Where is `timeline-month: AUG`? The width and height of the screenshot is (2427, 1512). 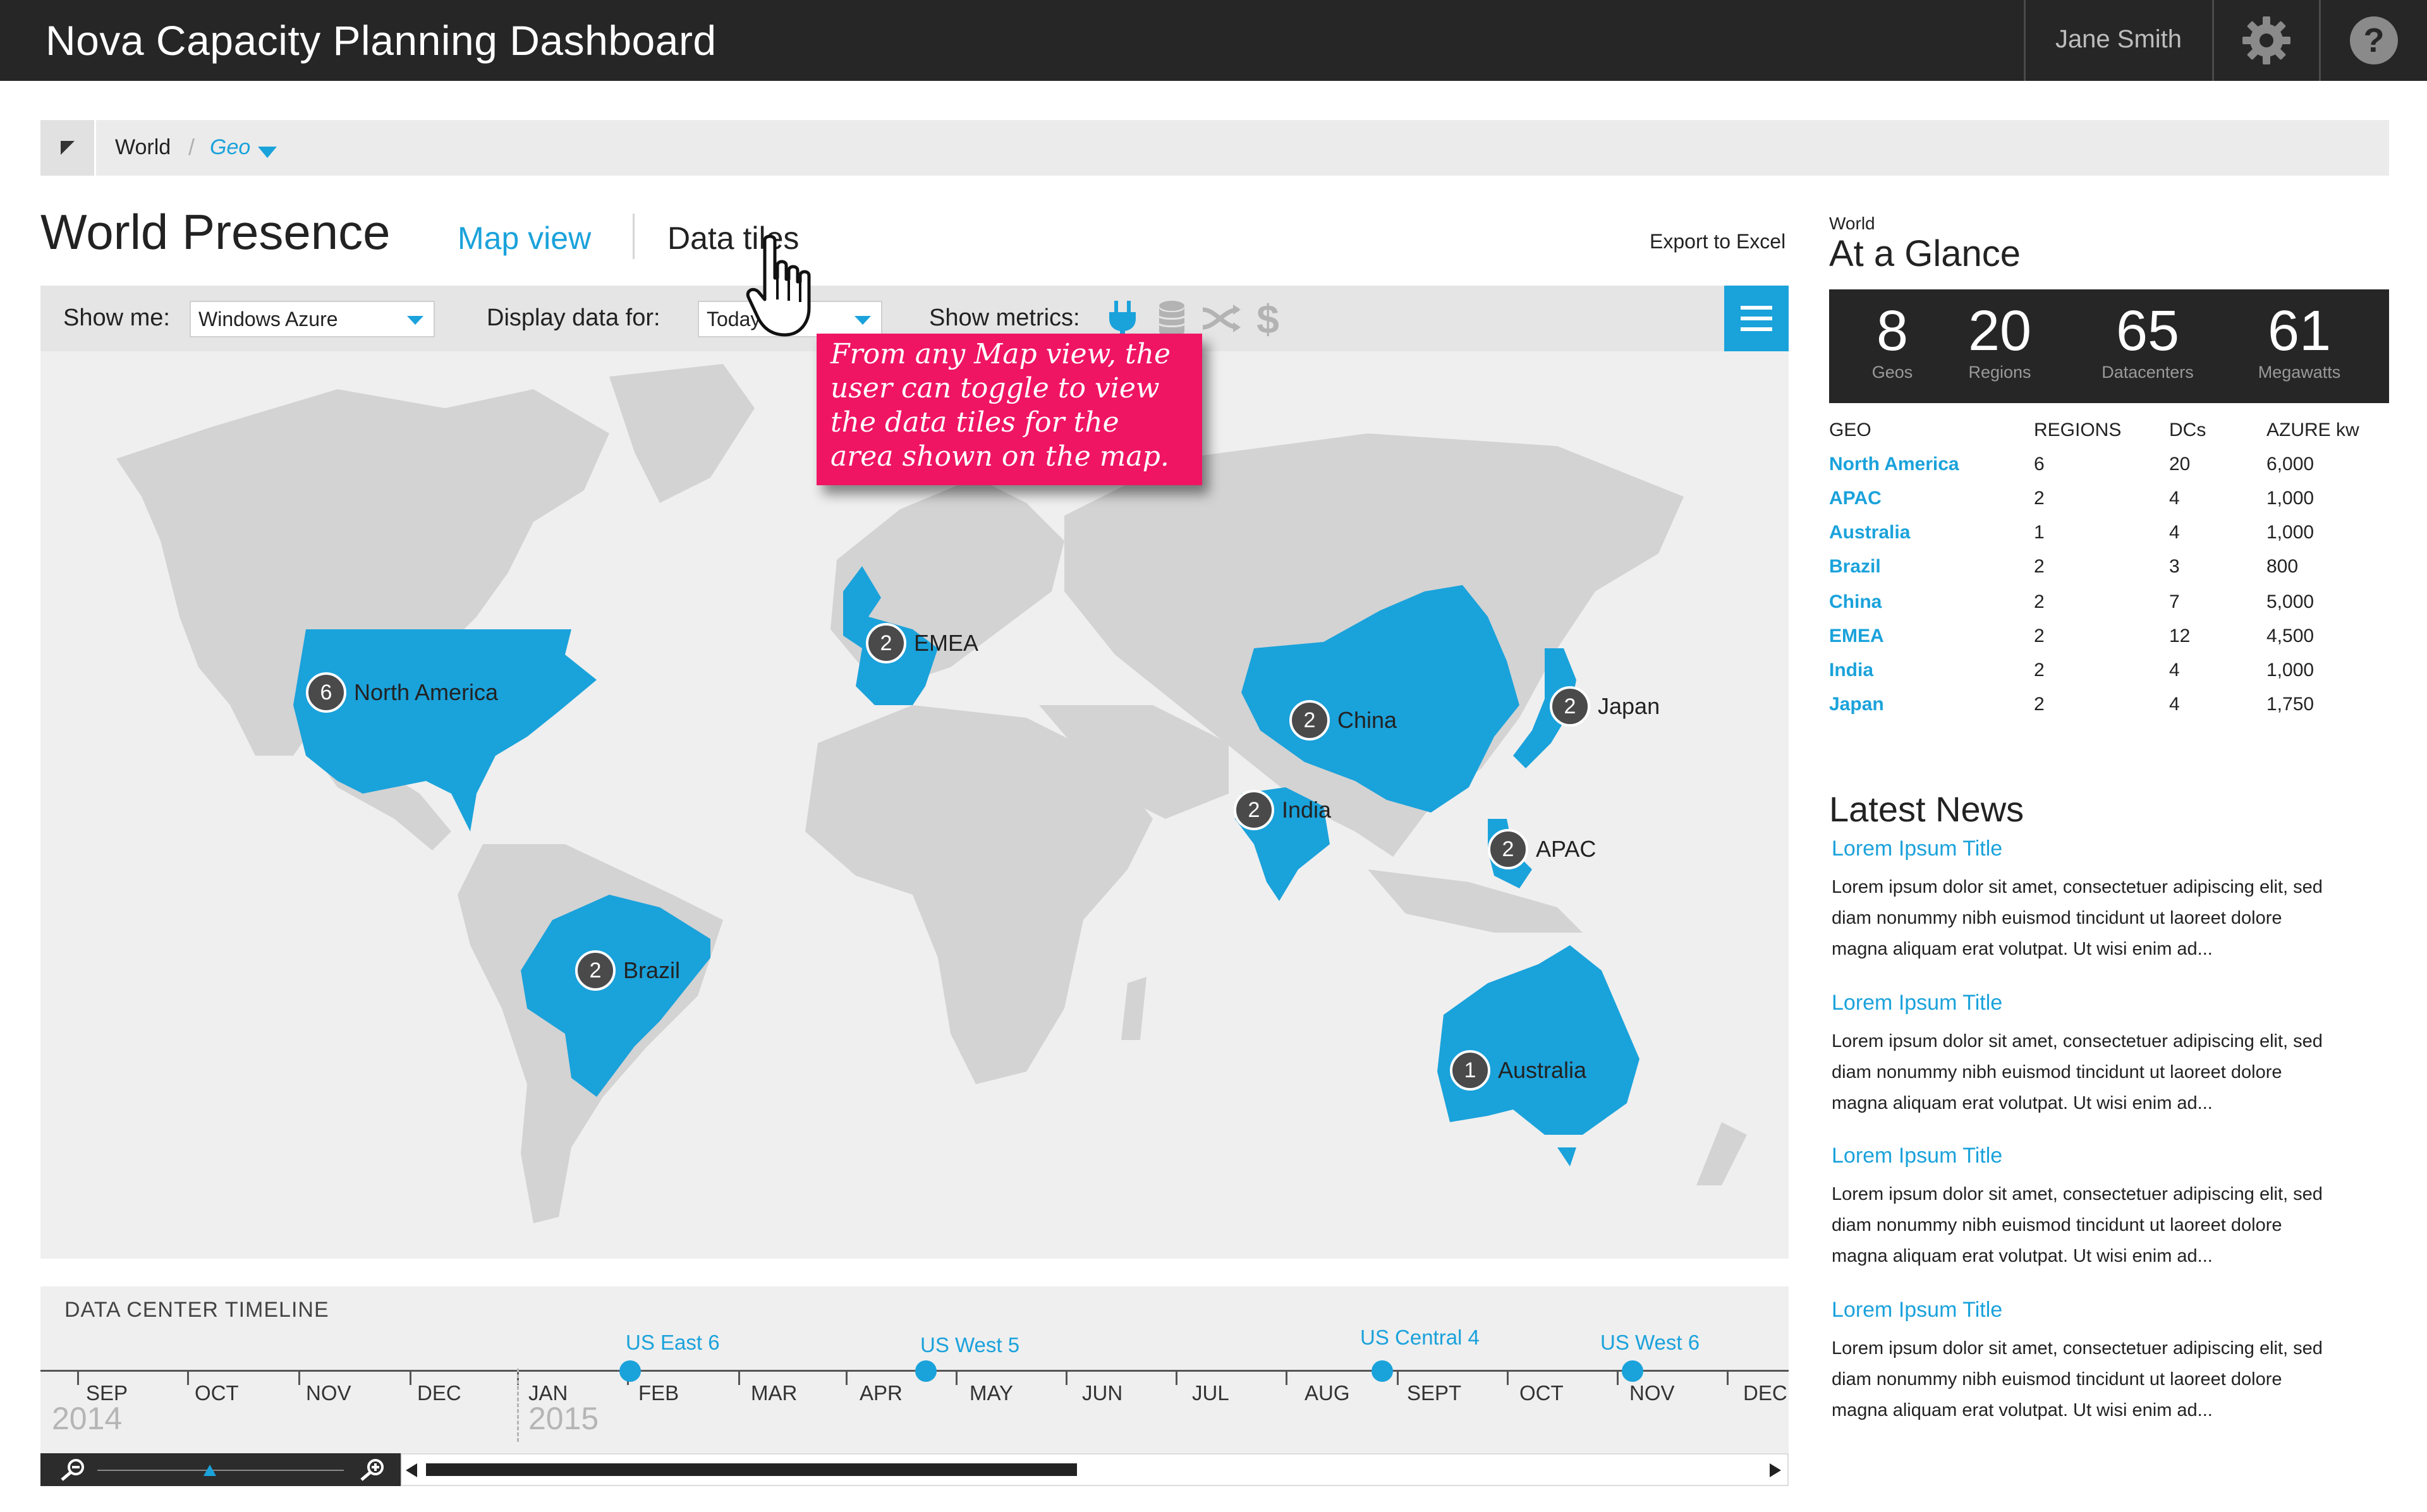
timeline-month: AUG is located at coordinates (1327, 1393).